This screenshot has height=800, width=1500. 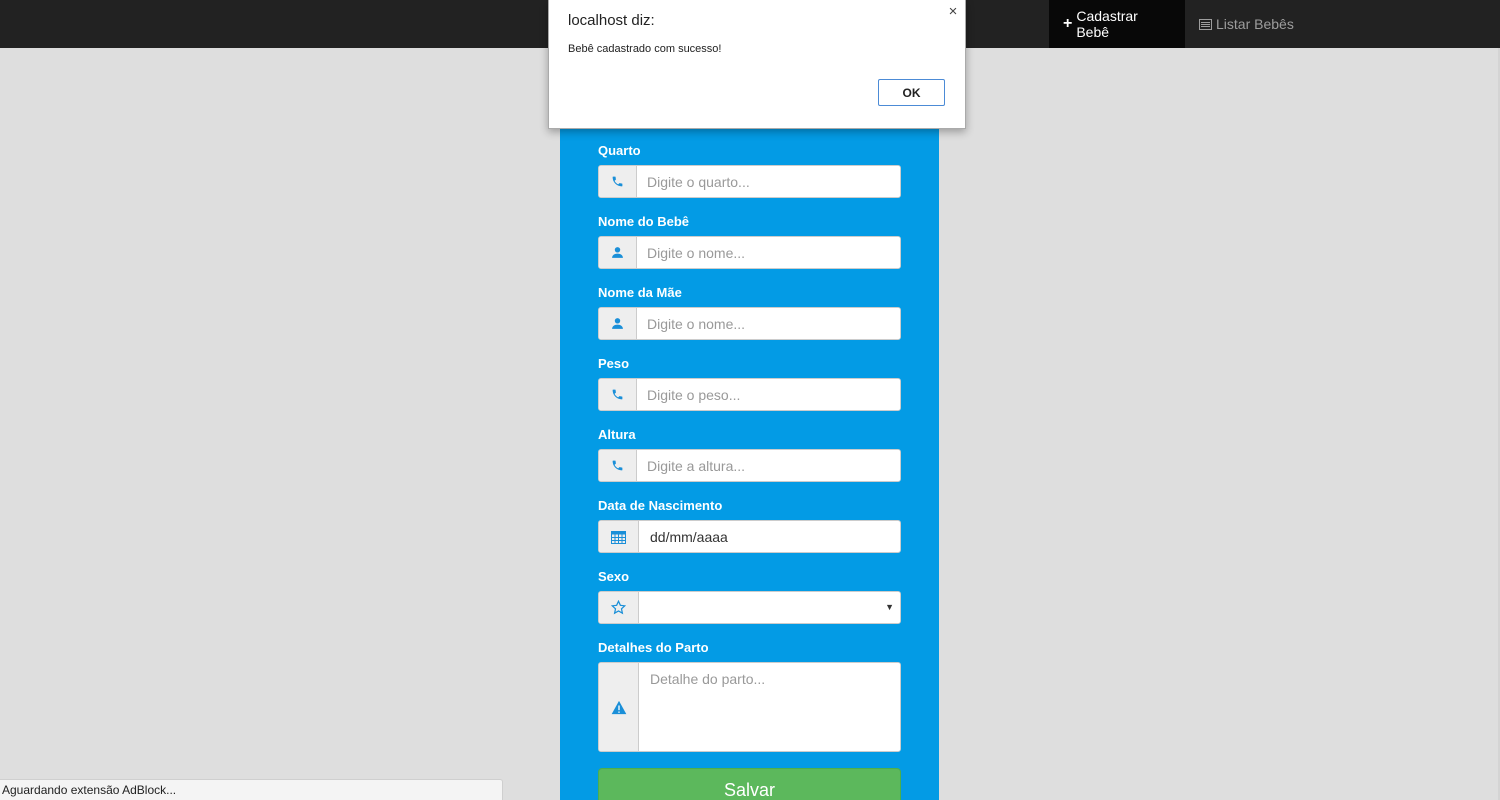 I want to click on data-nascimento-input: dd/mm/aaaa, so click(x=683, y=536).